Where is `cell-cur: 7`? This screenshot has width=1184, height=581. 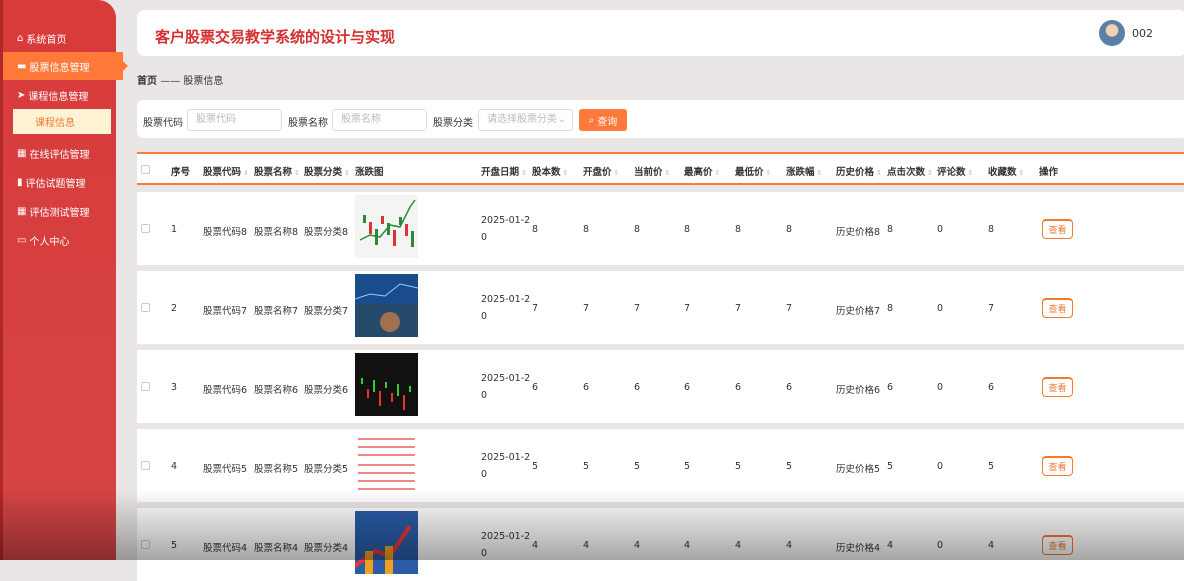 cell-cur: 7 is located at coordinates (637, 308).